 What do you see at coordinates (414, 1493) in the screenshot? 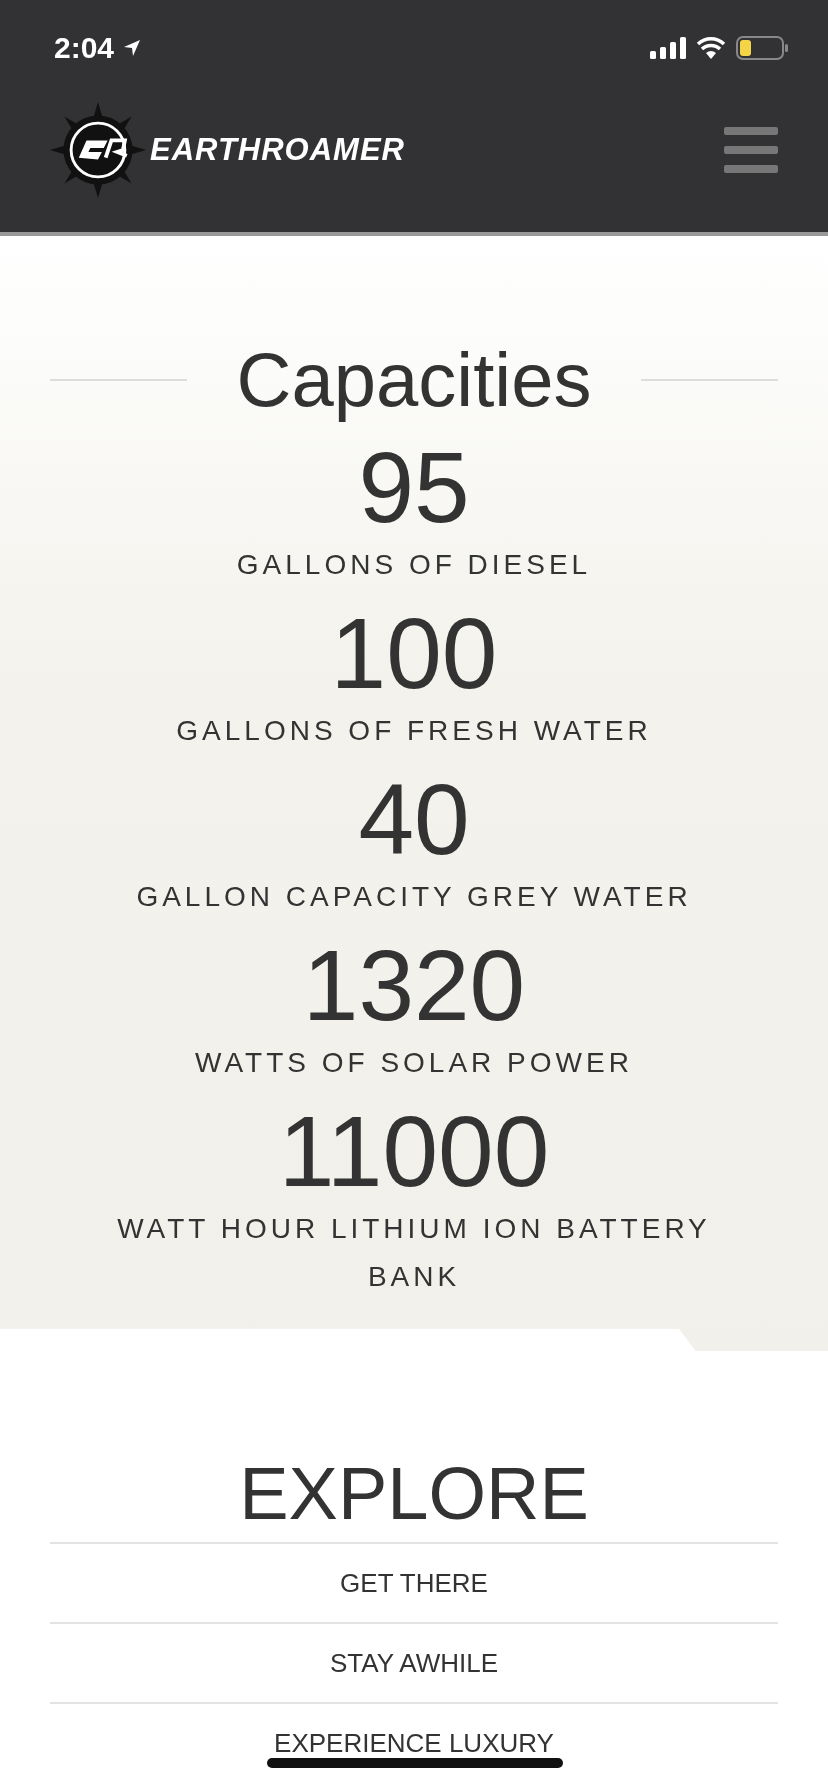
I see `section-title: EXPLORE` at bounding box center [414, 1493].